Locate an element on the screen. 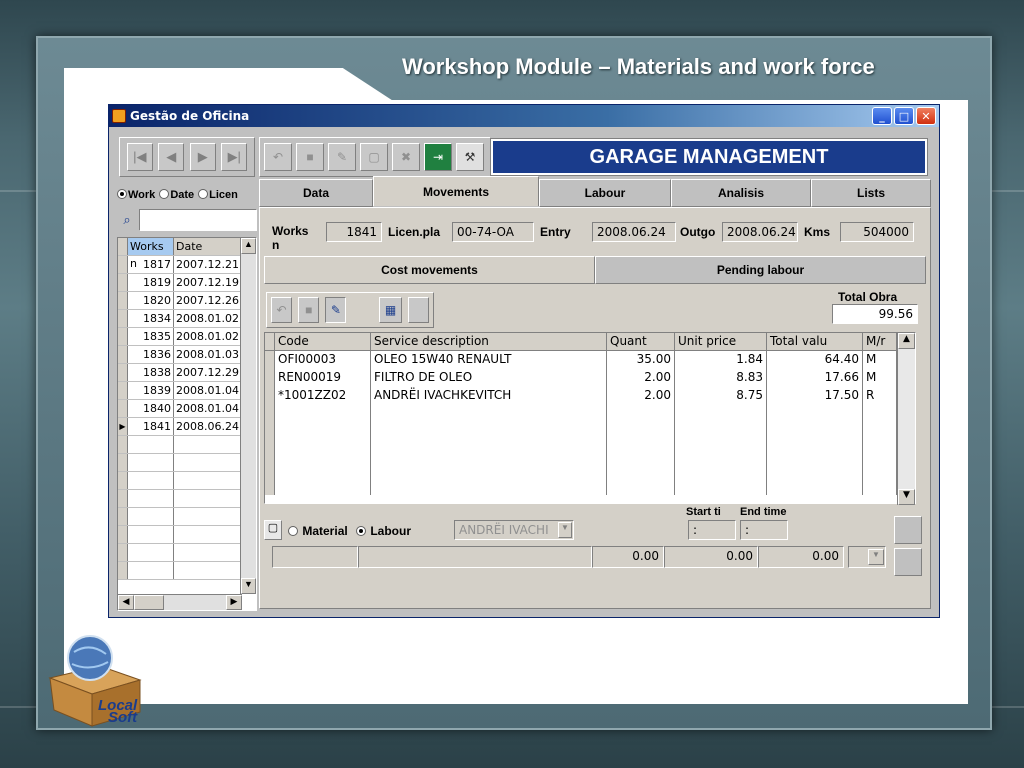 The width and height of the screenshot is (1024, 768). list-item: 1820 2007.12.26 is located at coordinates (187, 301).